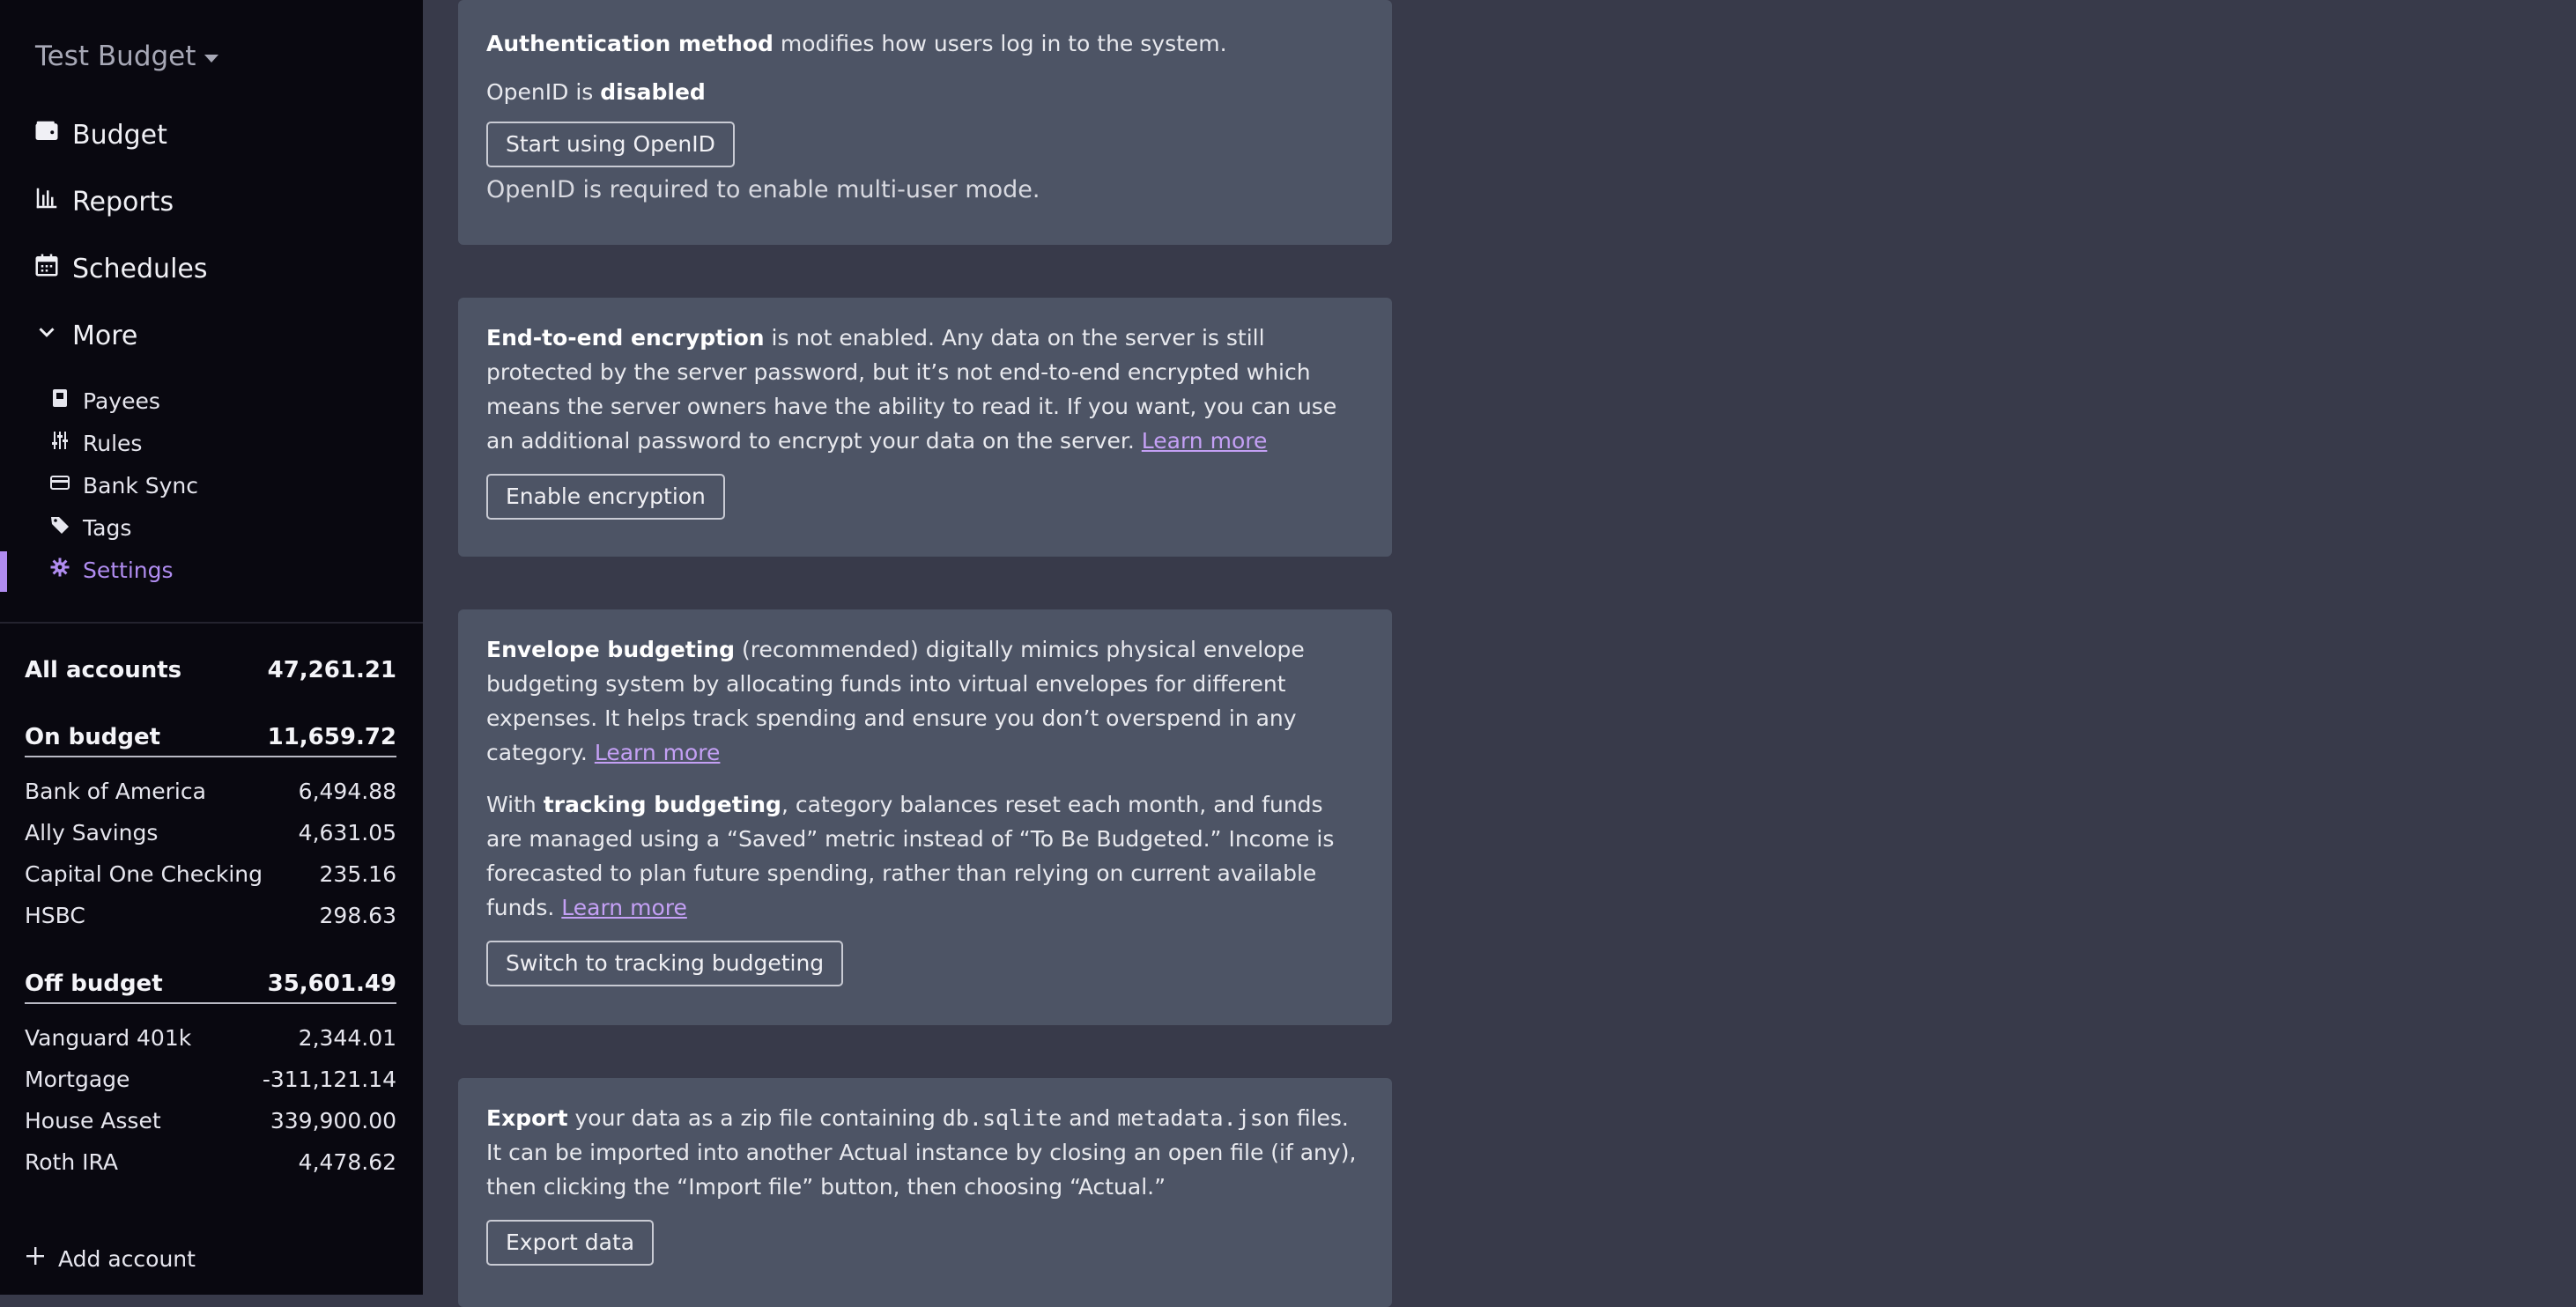  What do you see at coordinates (357, 874) in the screenshot?
I see `account-balance: 235.16` at bounding box center [357, 874].